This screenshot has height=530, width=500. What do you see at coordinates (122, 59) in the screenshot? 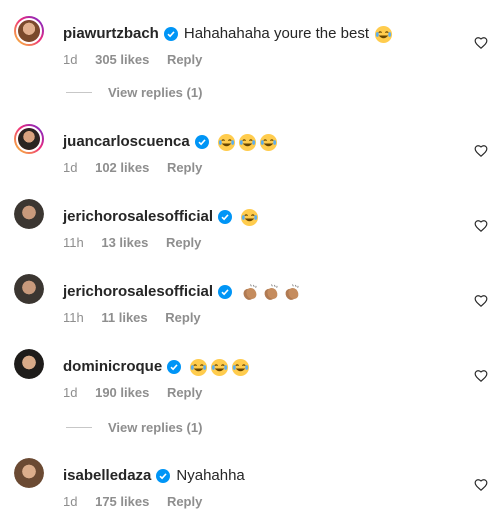
I see `like-count: 305 likes` at bounding box center [122, 59].